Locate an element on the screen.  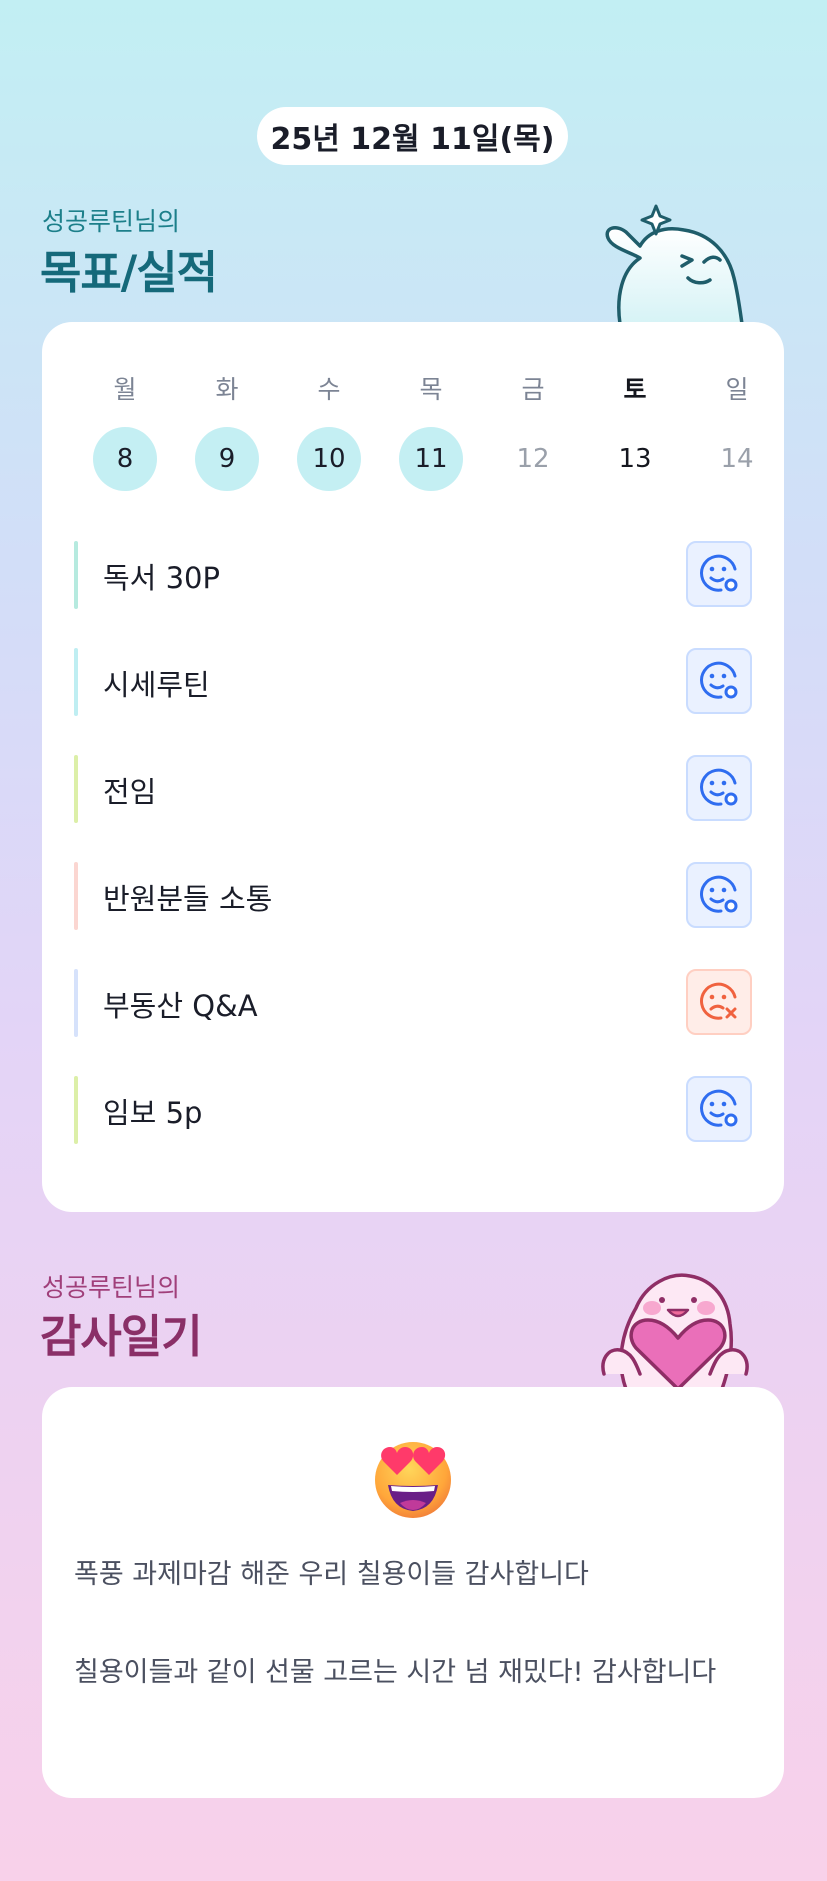
ghost-mascot-icon is located at coordinates (674, 264).